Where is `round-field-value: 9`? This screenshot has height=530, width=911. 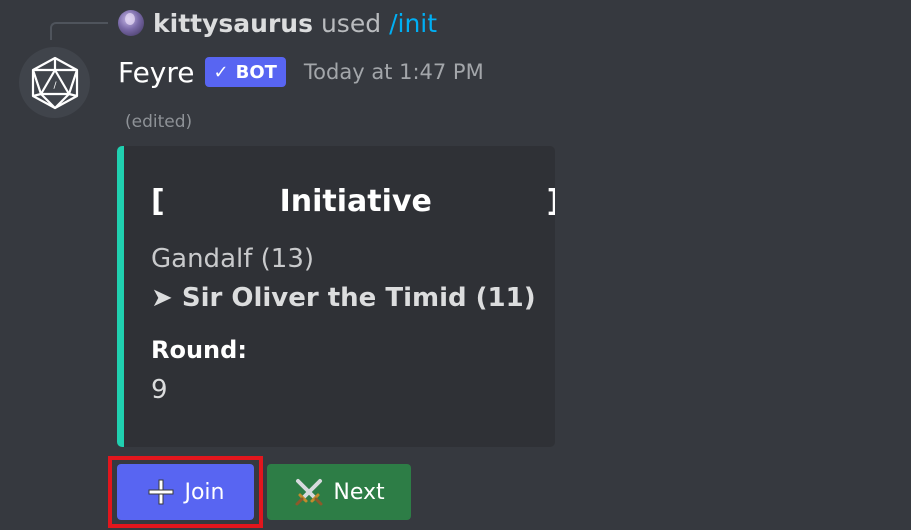
round-field-value: 9 is located at coordinates (159, 390).